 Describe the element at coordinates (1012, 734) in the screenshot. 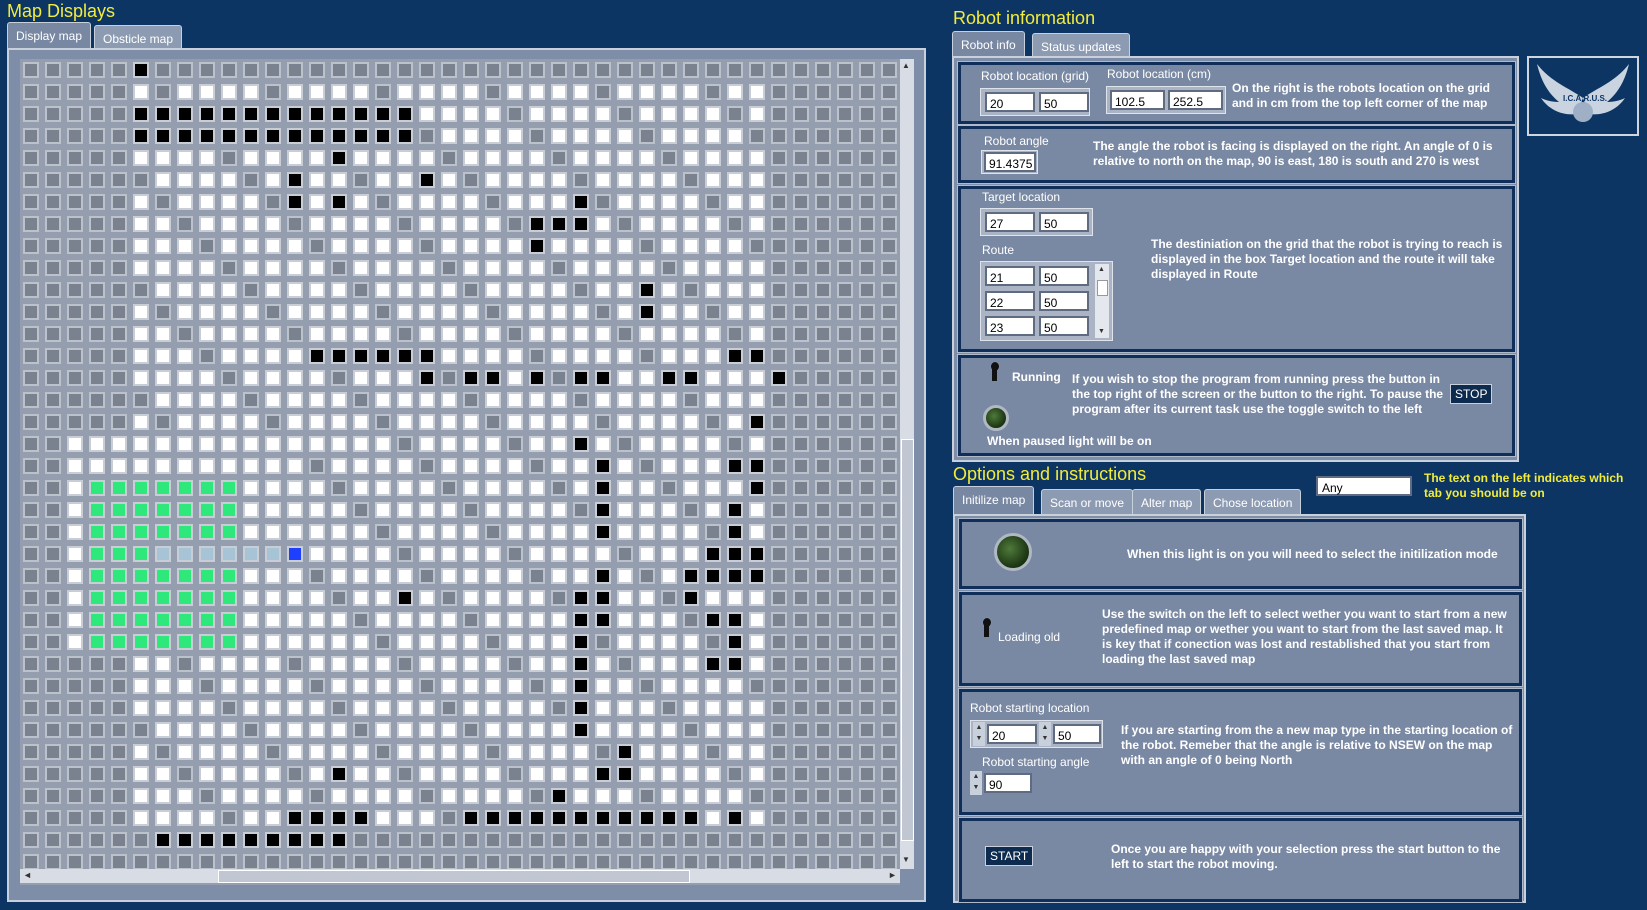

I see `start-location-x-input: 20` at that location.